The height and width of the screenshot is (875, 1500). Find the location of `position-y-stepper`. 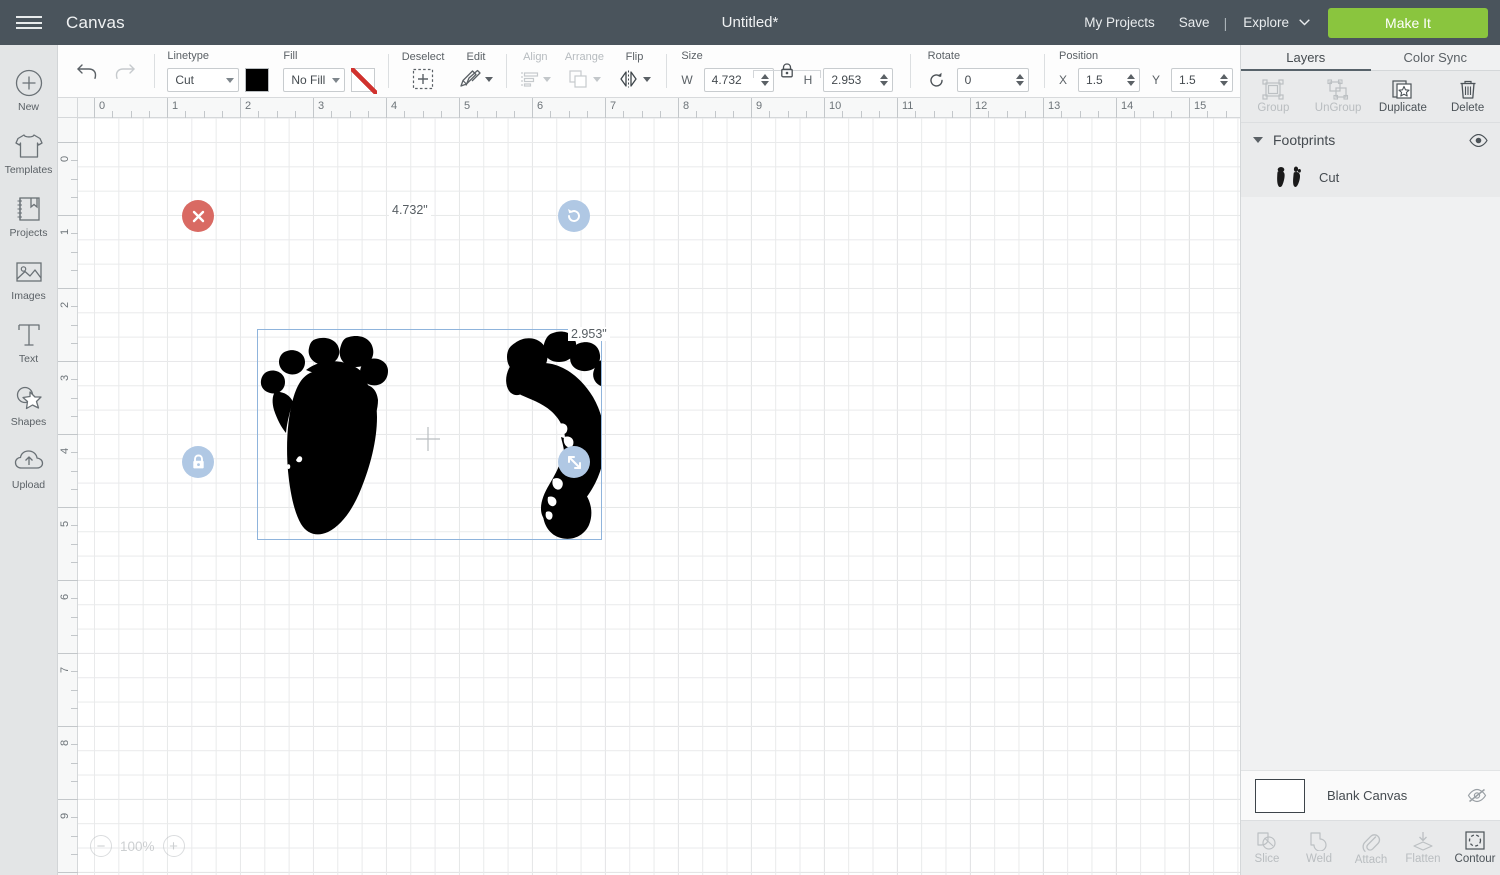

position-y-stepper is located at coordinates (1224, 80).